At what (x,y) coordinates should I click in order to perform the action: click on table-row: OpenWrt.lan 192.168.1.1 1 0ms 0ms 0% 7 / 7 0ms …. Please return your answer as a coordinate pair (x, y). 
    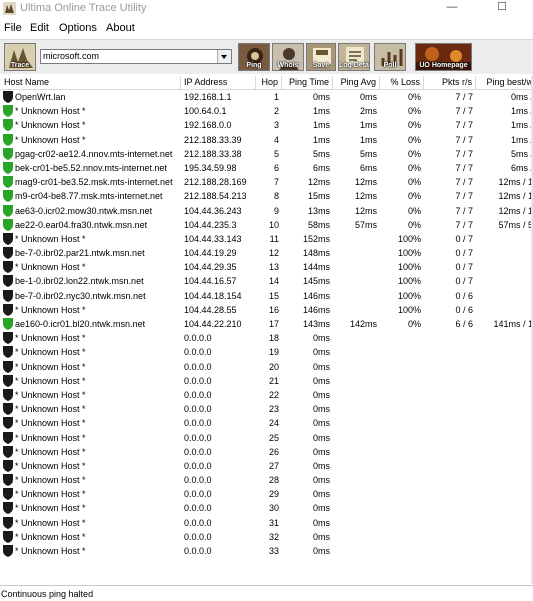
    Looking at the image, I should click on (266, 97).